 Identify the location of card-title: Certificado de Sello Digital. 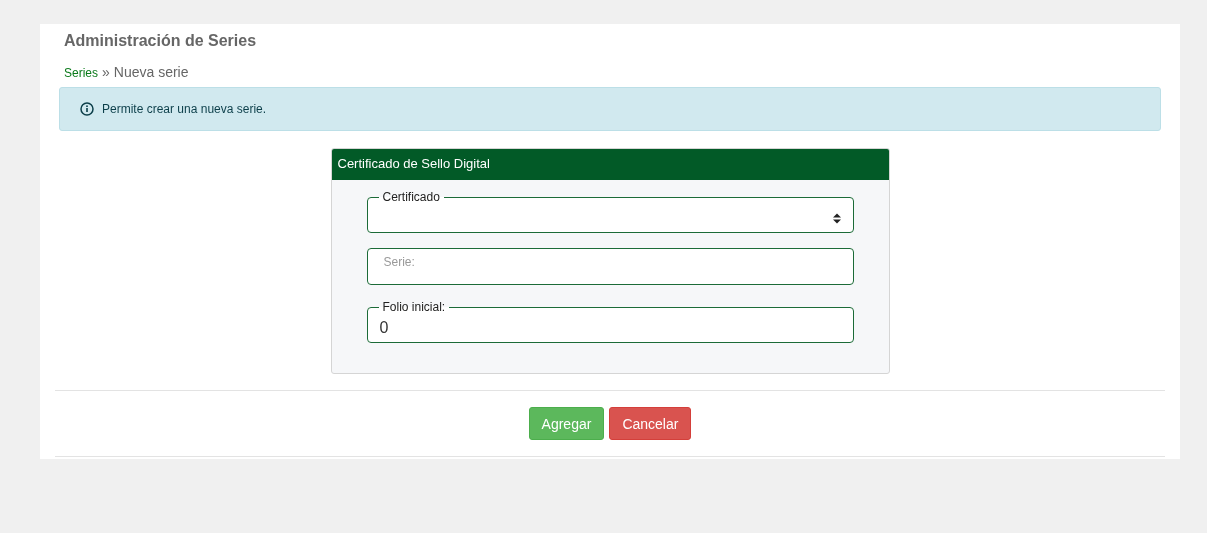
(610, 164).